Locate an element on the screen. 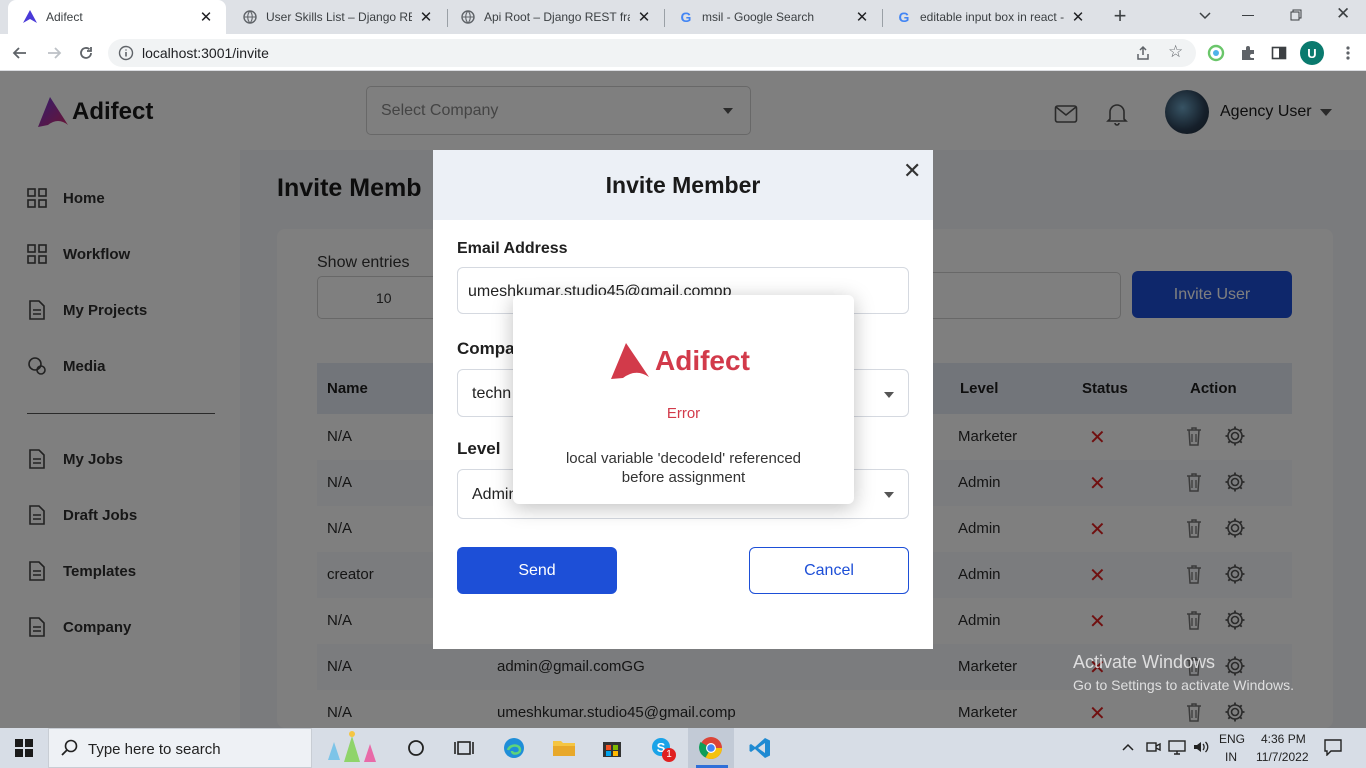 This screenshot has width=1366, height=768. modal-title: Invite Member is located at coordinates (683, 185).